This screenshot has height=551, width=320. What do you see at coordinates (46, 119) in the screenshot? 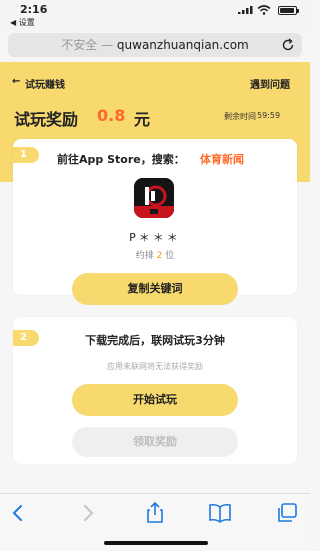
I see `reward-title: 试玩奖励` at bounding box center [46, 119].